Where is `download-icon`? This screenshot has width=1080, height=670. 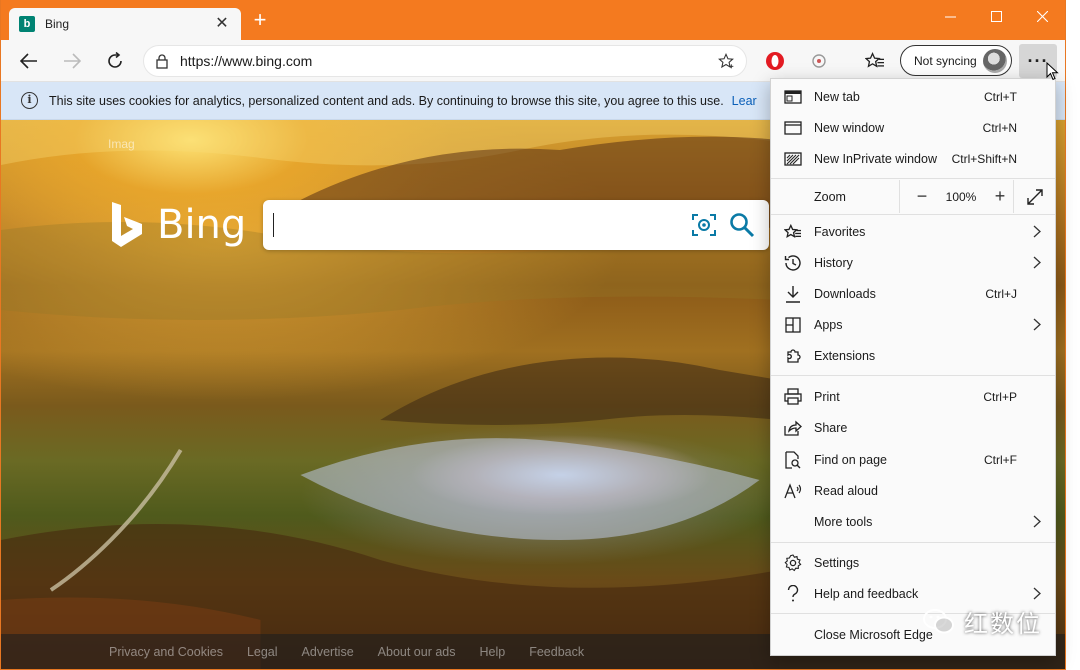
download-icon is located at coordinates (793, 294).